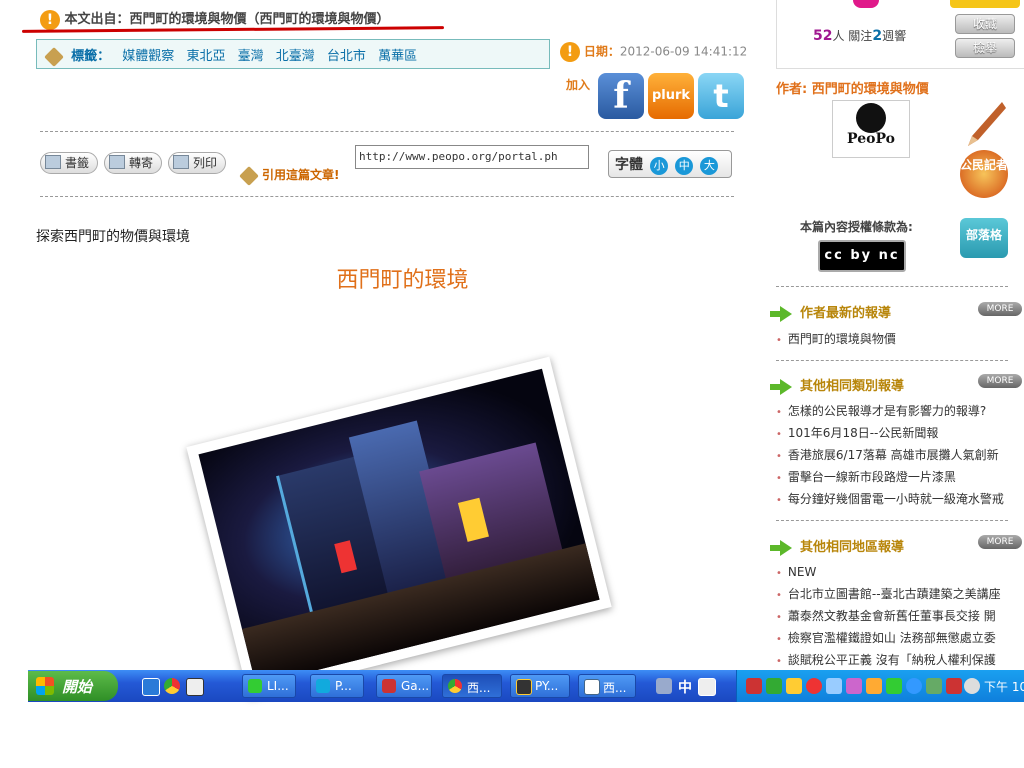 This screenshot has width=1024, height=768. Describe the element at coordinates (346, 56) in the screenshot. I see `tag-link: 台北市` at that location.